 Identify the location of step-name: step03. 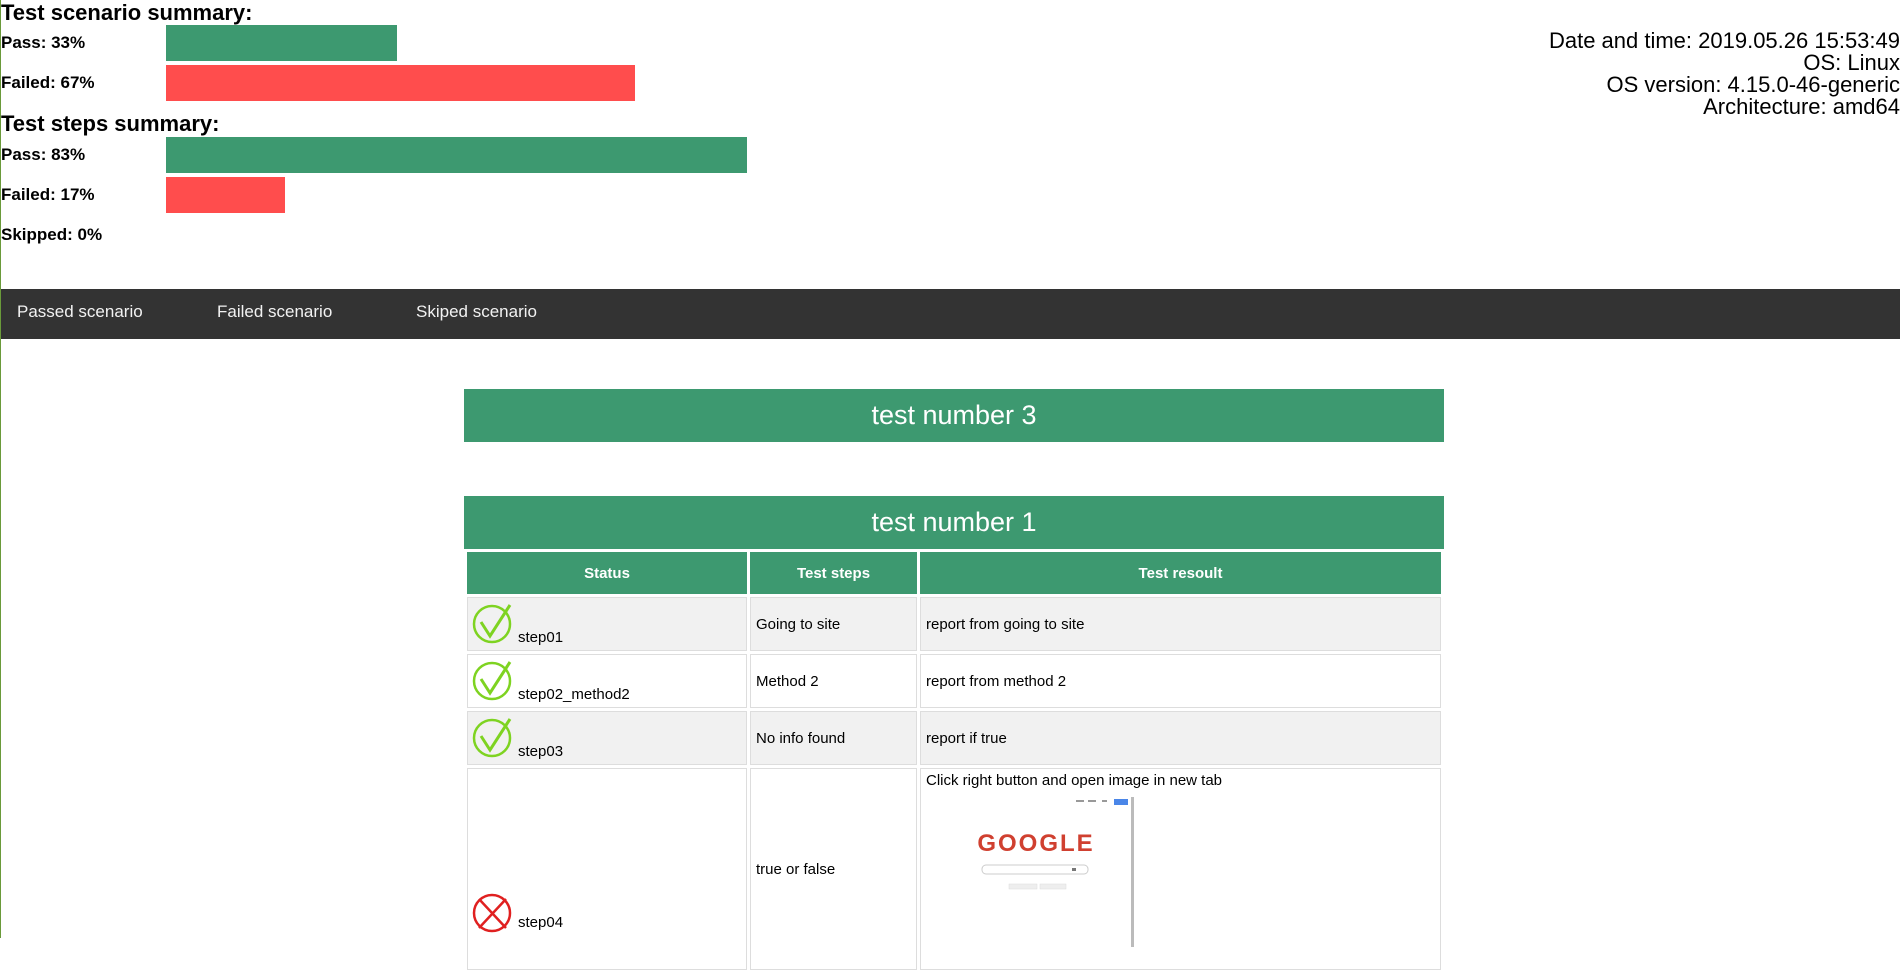
(541, 751).